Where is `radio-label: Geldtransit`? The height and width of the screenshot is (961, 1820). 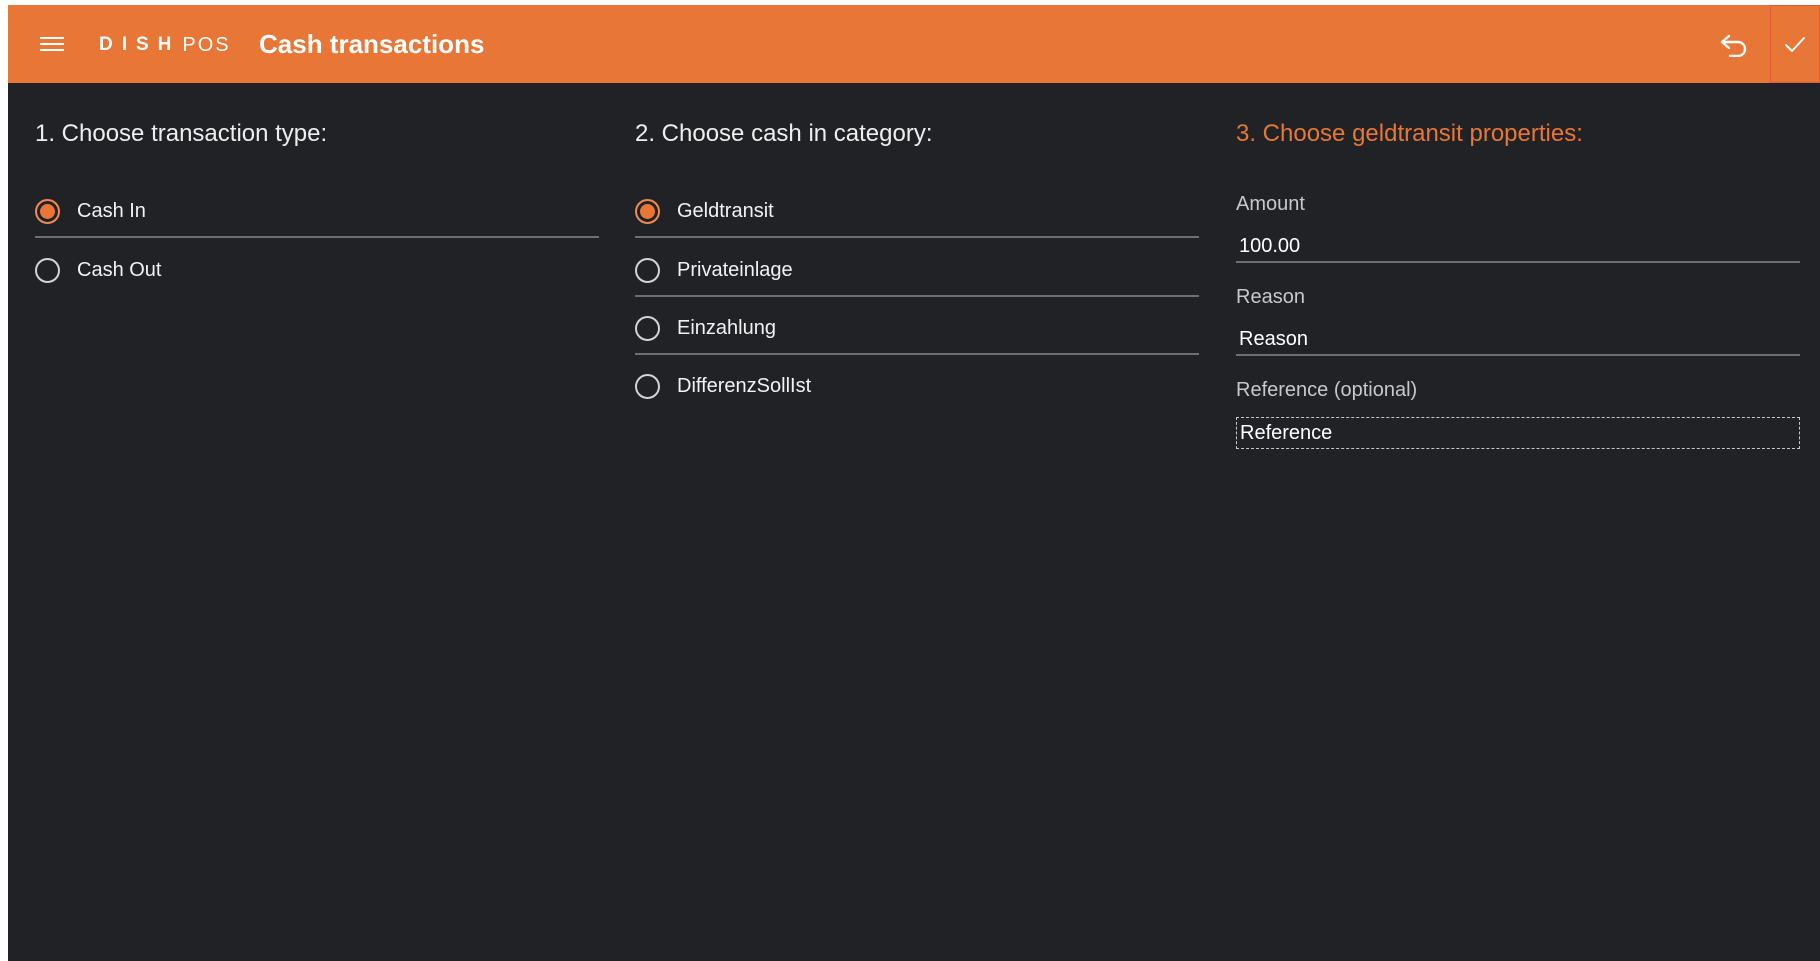 radio-label: Geldtransit is located at coordinates (725, 211).